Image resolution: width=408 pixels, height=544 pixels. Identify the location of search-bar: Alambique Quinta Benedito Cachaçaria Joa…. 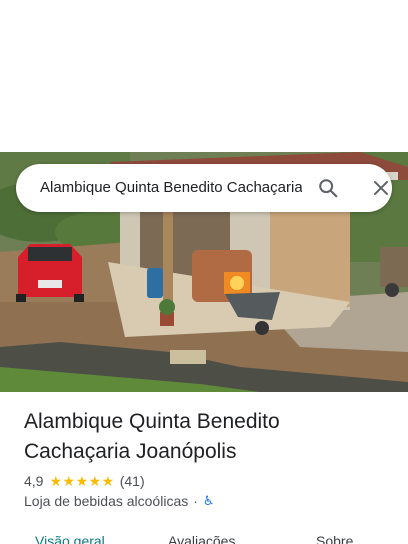
(204, 188).